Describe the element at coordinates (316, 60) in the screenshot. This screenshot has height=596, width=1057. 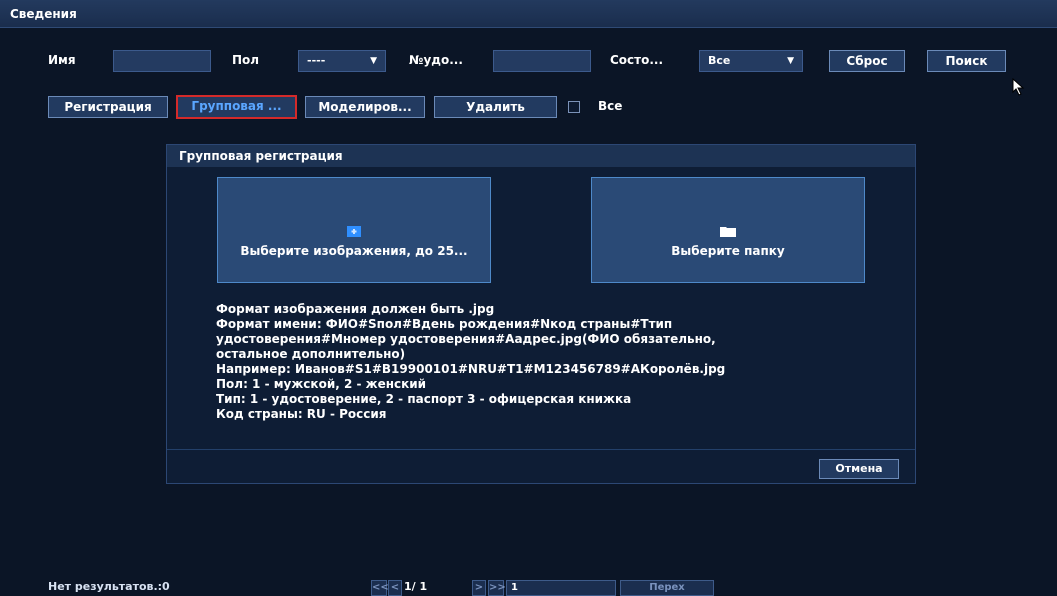
I see `gender-select-value: ----` at that location.